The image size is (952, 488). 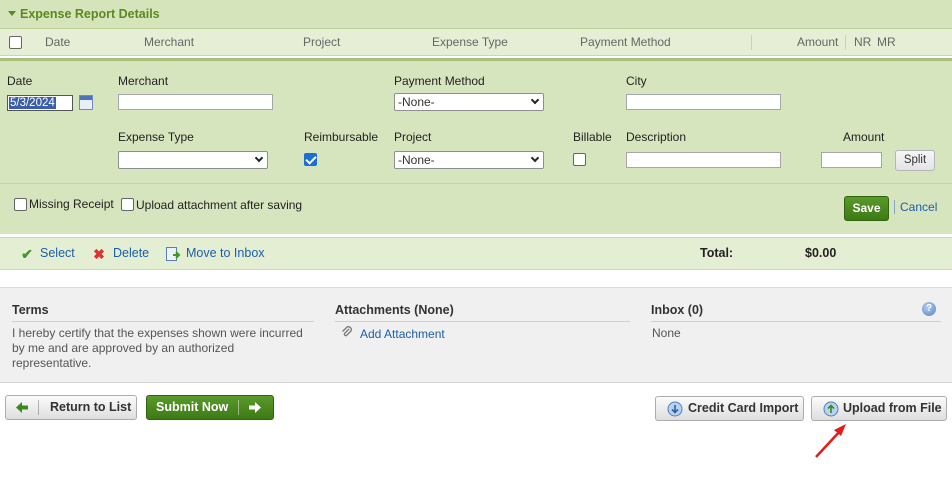 I want to click on delete-x-icon: ✖, so click(x=99, y=254).